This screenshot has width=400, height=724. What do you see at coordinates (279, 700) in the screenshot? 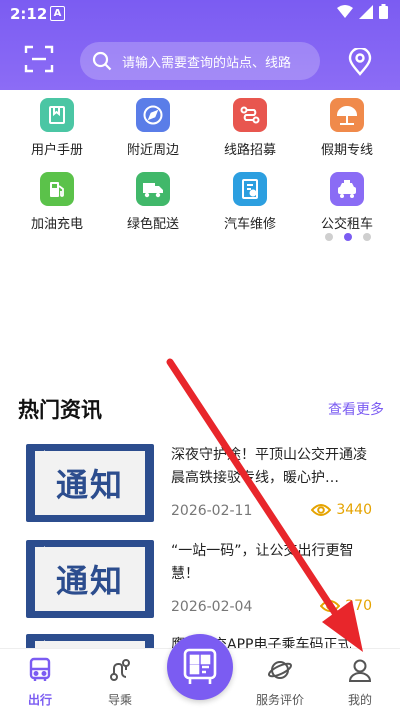
I see `nav-label: 服务评价` at bounding box center [279, 700].